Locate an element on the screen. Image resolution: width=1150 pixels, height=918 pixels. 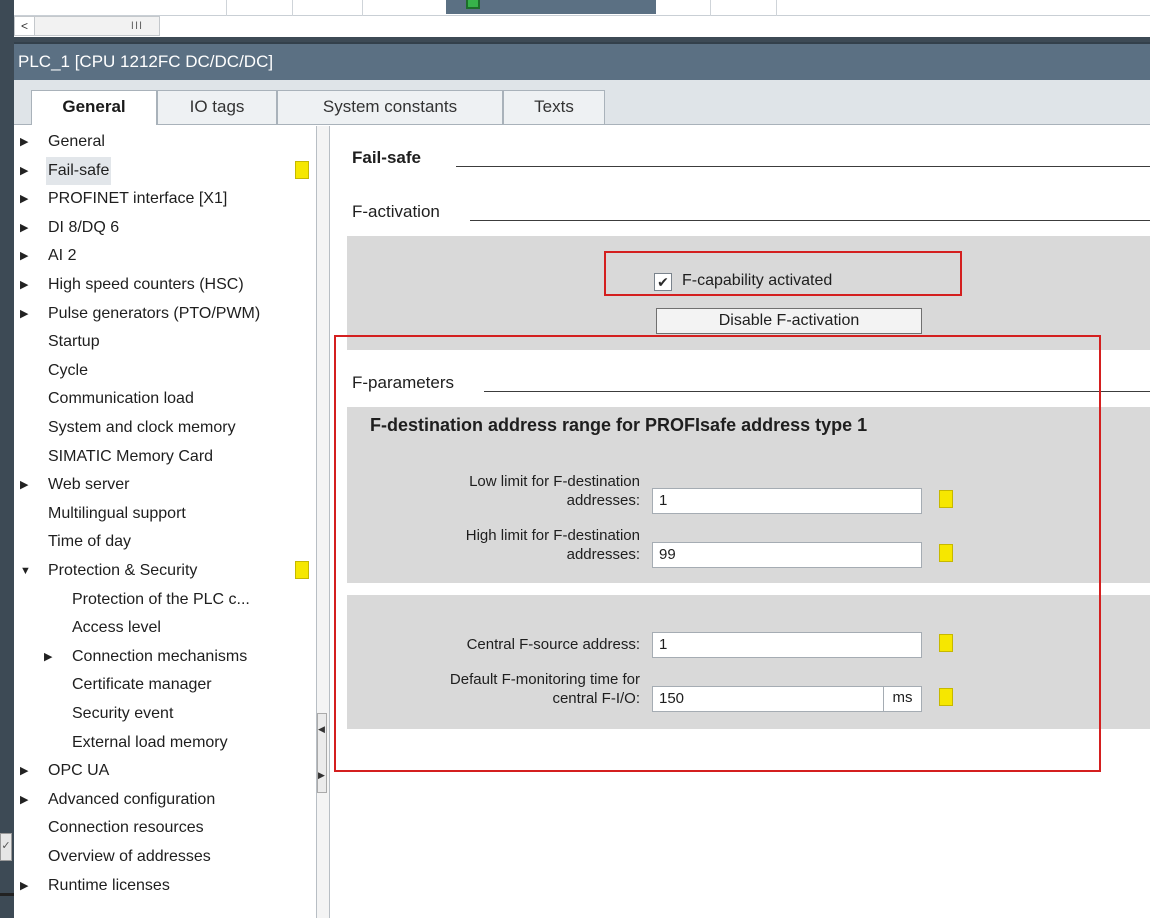
tab-io-tags: IO tags is located at coordinates (217, 107).